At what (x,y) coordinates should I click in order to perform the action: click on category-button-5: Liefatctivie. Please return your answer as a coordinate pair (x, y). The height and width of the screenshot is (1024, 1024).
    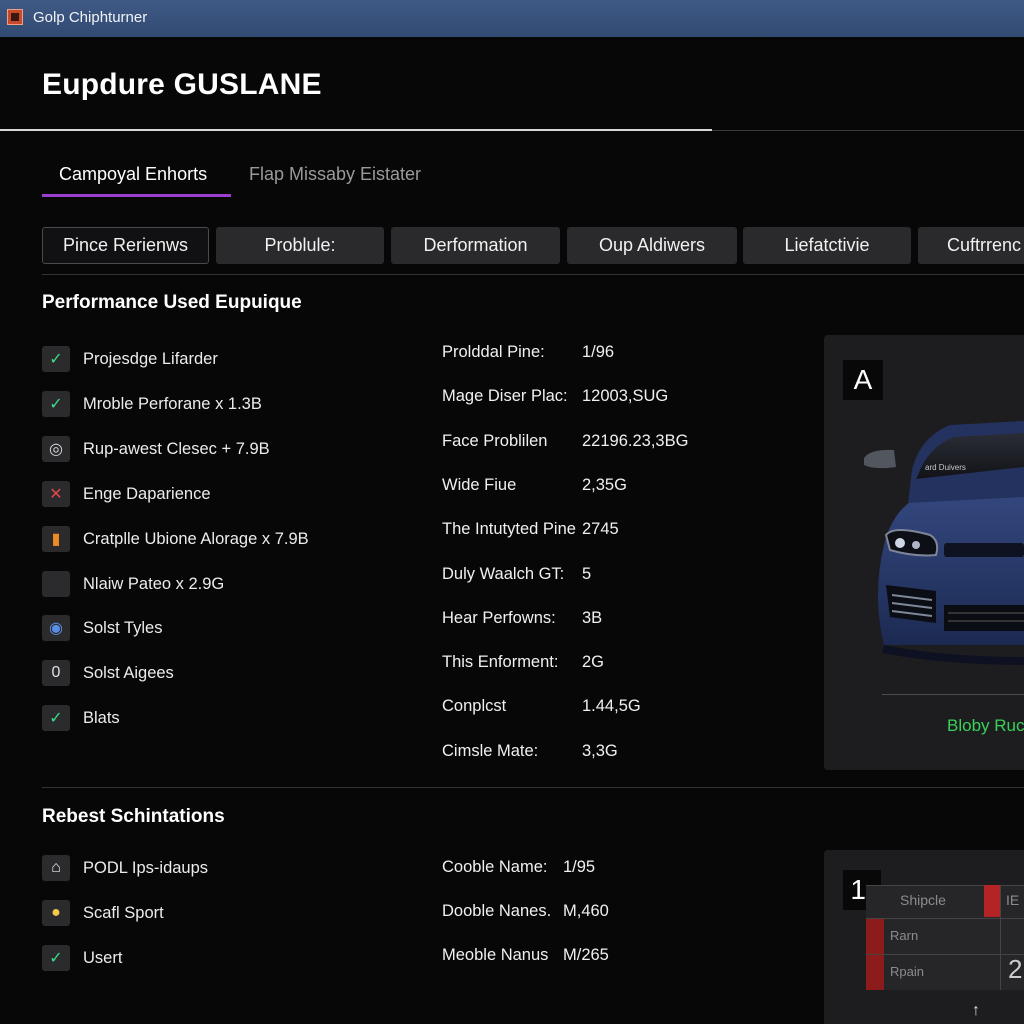
    Looking at the image, I should click on (827, 245).